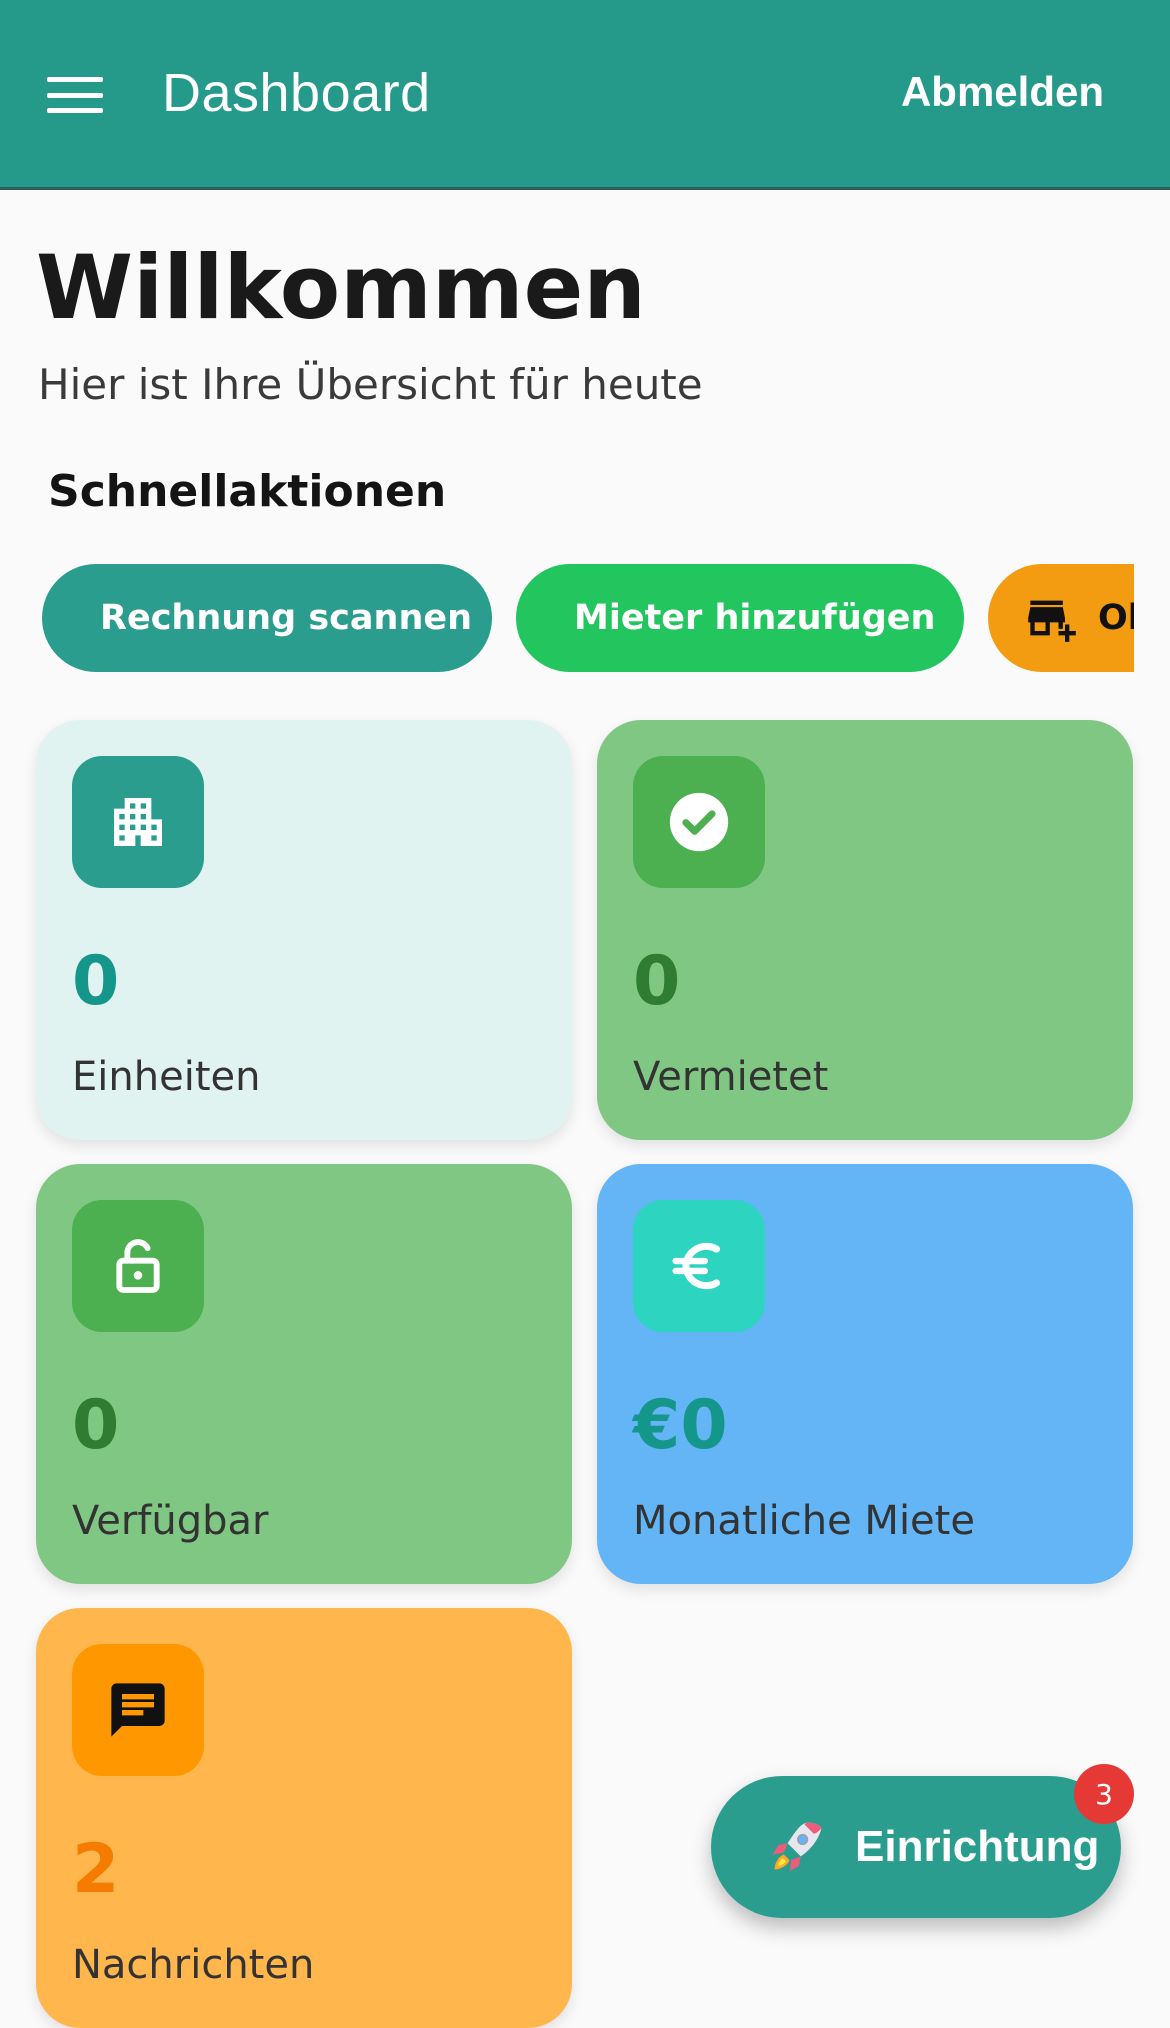  What do you see at coordinates (1116, 618) in the screenshot?
I see `add-property-label: Ob` at bounding box center [1116, 618].